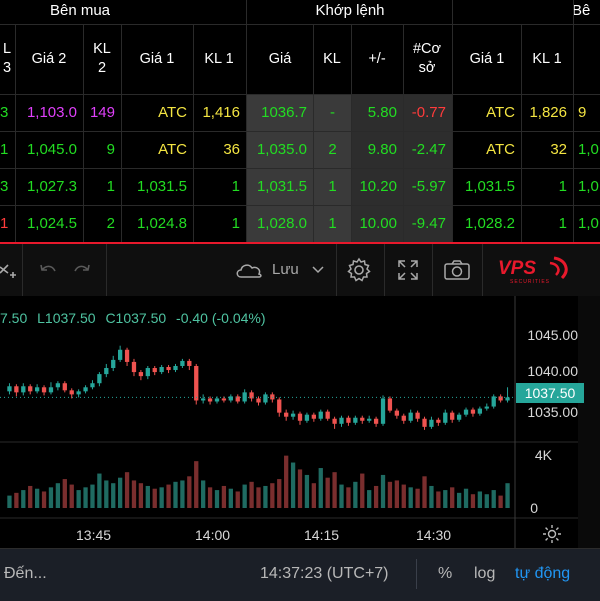 The height and width of the screenshot is (601, 600). Describe the element at coordinates (49, 150) in the screenshot. I see `board-cell-gia2: 1,045.0` at that location.